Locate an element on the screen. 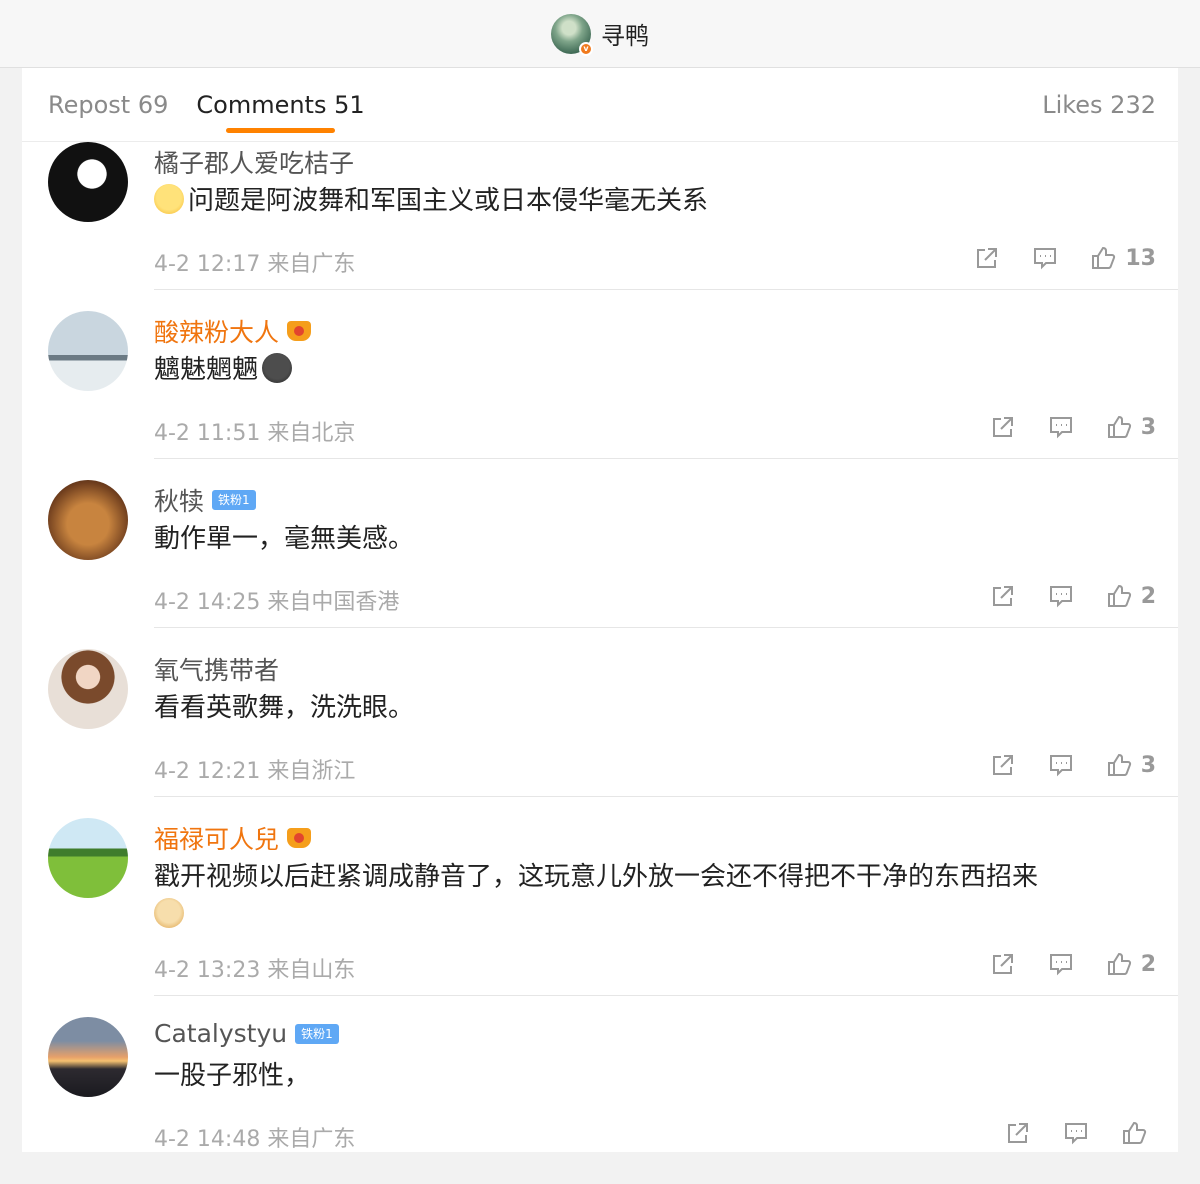 The image size is (1200, 1184). top-bar: v 寻鸭 is located at coordinates (600, 34).